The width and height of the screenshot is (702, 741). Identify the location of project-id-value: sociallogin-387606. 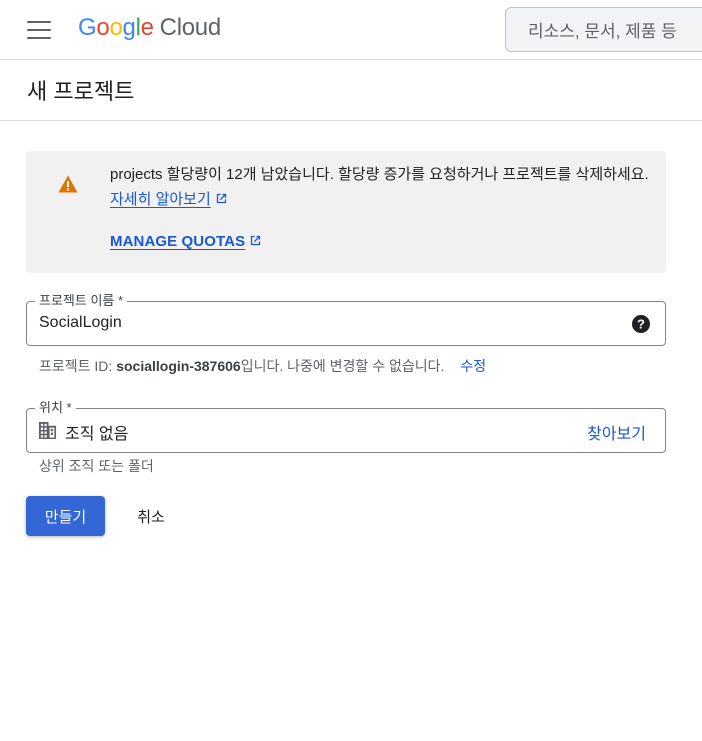
(178, 366).